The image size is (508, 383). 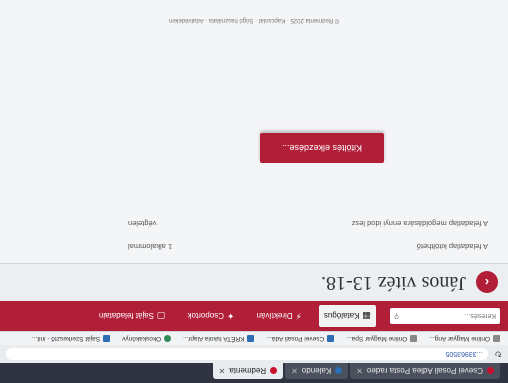 I want to click on chevron-left-icon: ‹, so click(x=487, y=282).